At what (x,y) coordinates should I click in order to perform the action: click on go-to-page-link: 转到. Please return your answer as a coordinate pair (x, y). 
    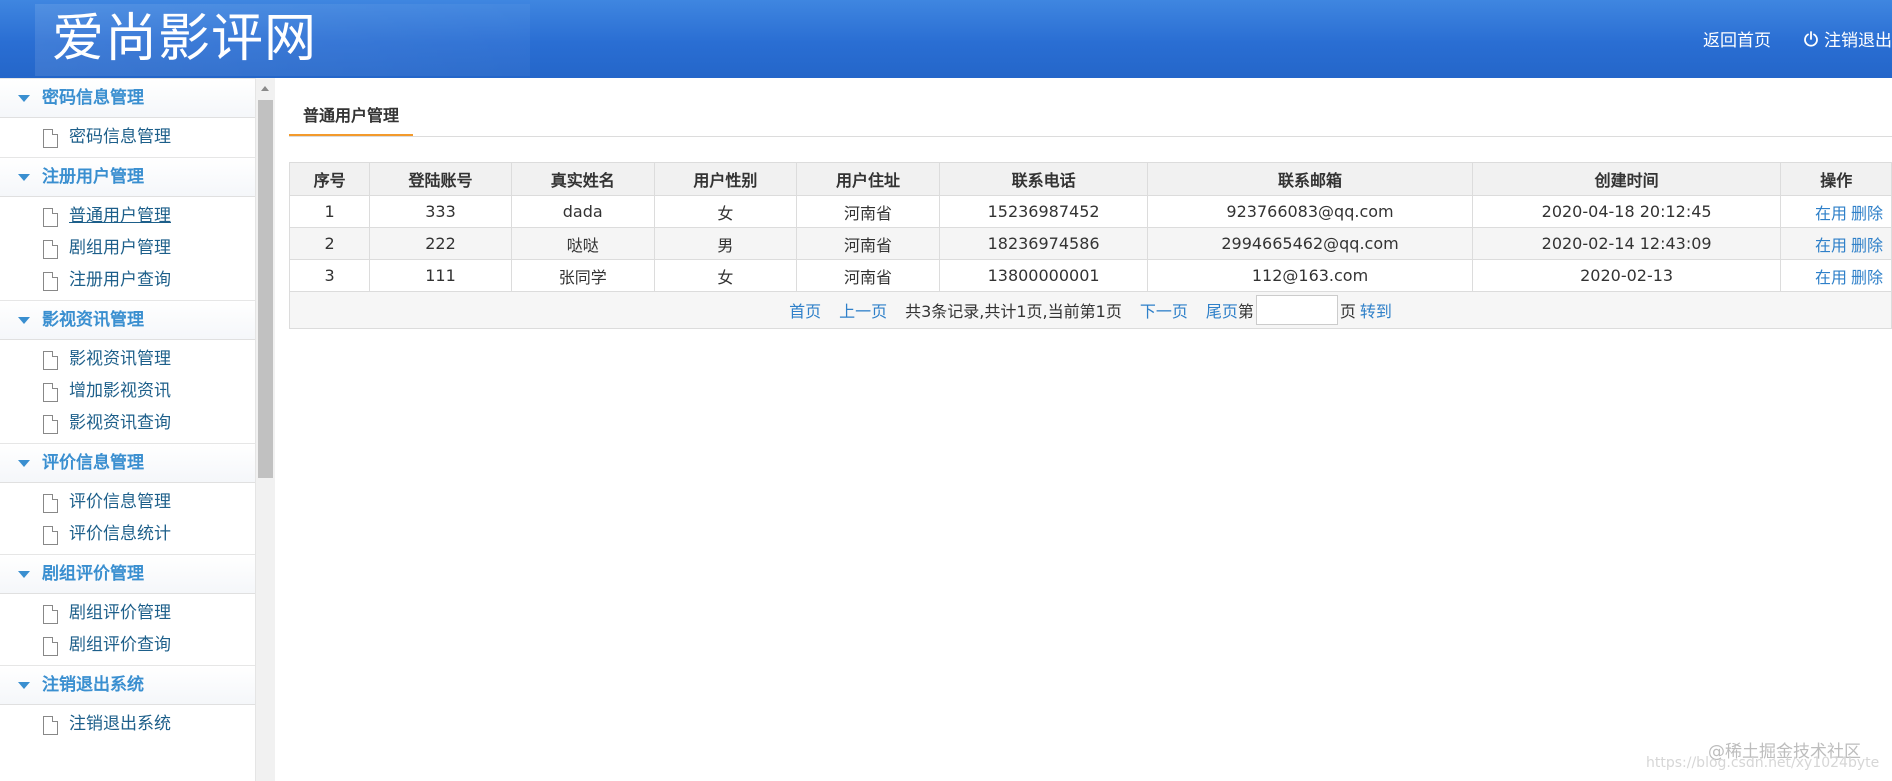
    Looking at the image, I should click on (1376, 310).